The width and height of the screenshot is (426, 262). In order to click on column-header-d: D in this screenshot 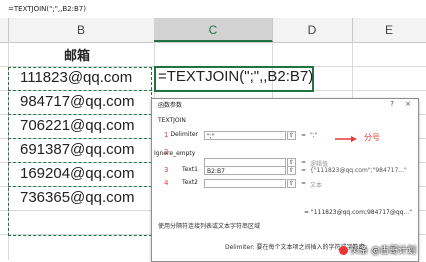, I will do `click(312, 30)`.